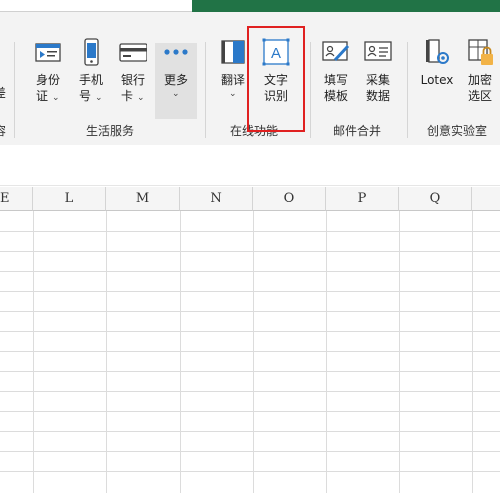 The height and width of the screenshot is (493, 500). I want to click on encrypt-selection-label-1: 加密, so click(479, 80).